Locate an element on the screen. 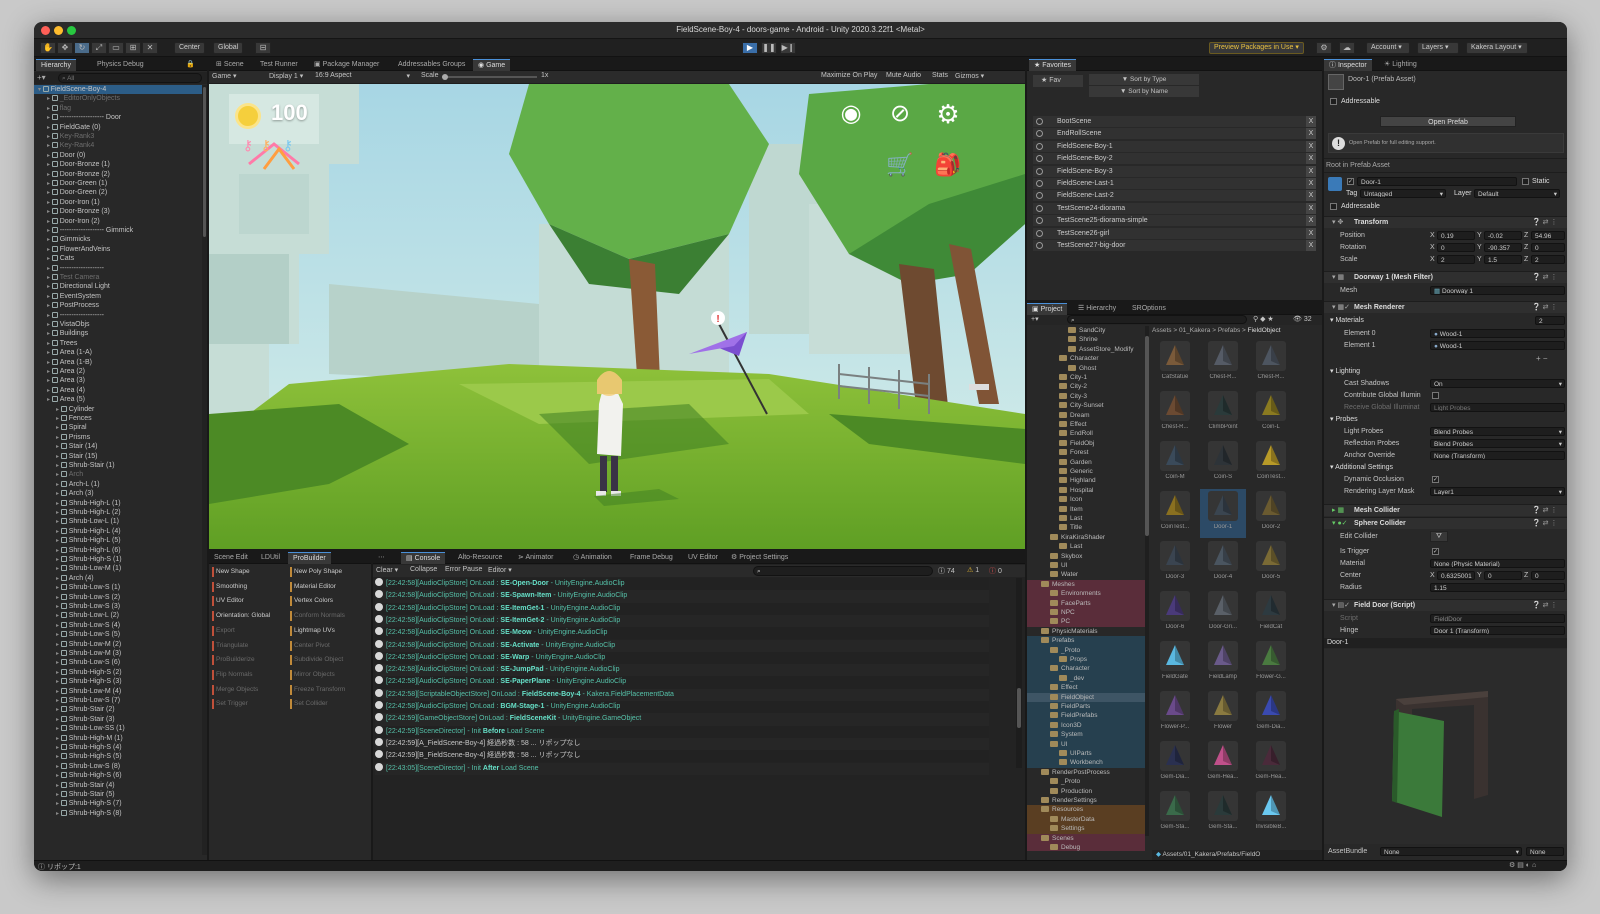 This screenshot has height=914, width=1600. probes-foldout: ▾ Probes is located at coordinates (1344, 419).